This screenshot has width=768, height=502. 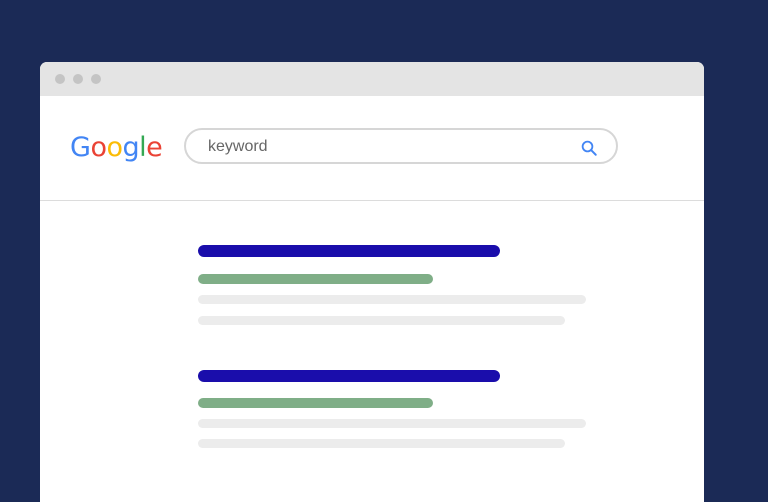 I want to click on maximize-dot, so click(x=96, y=79).